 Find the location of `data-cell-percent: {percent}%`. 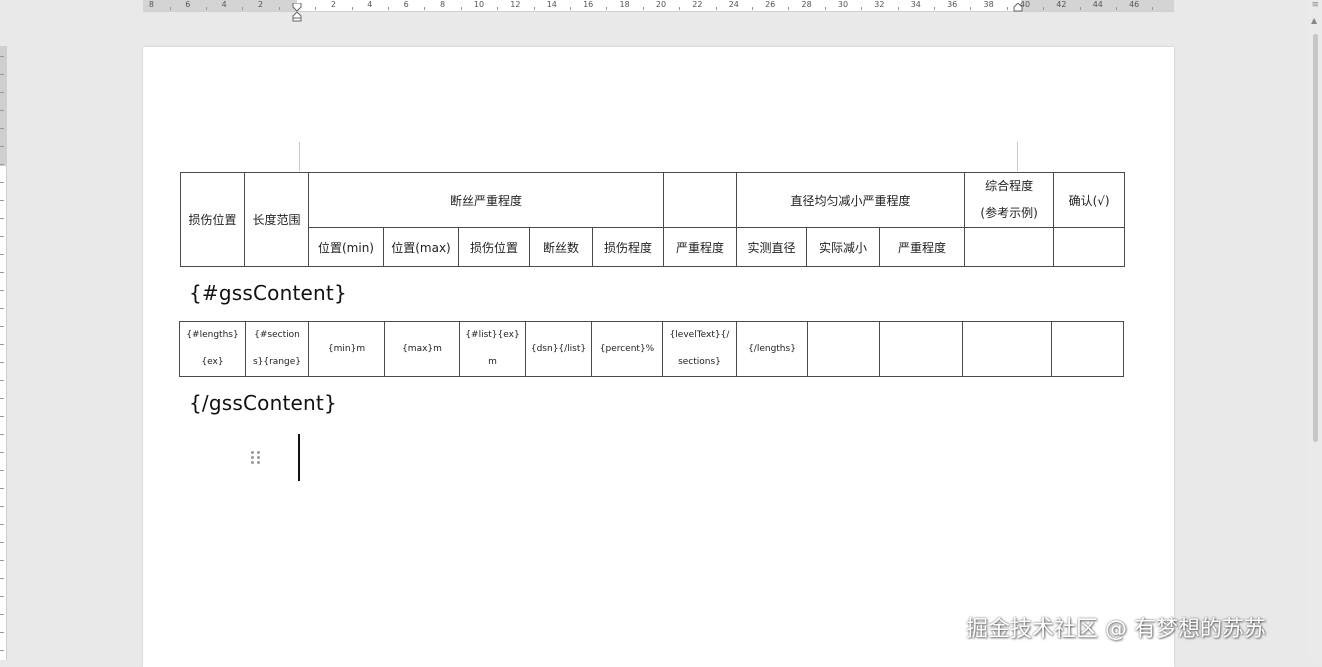

data-cell-percent: {percent}% is located at coordinates (627, 349).